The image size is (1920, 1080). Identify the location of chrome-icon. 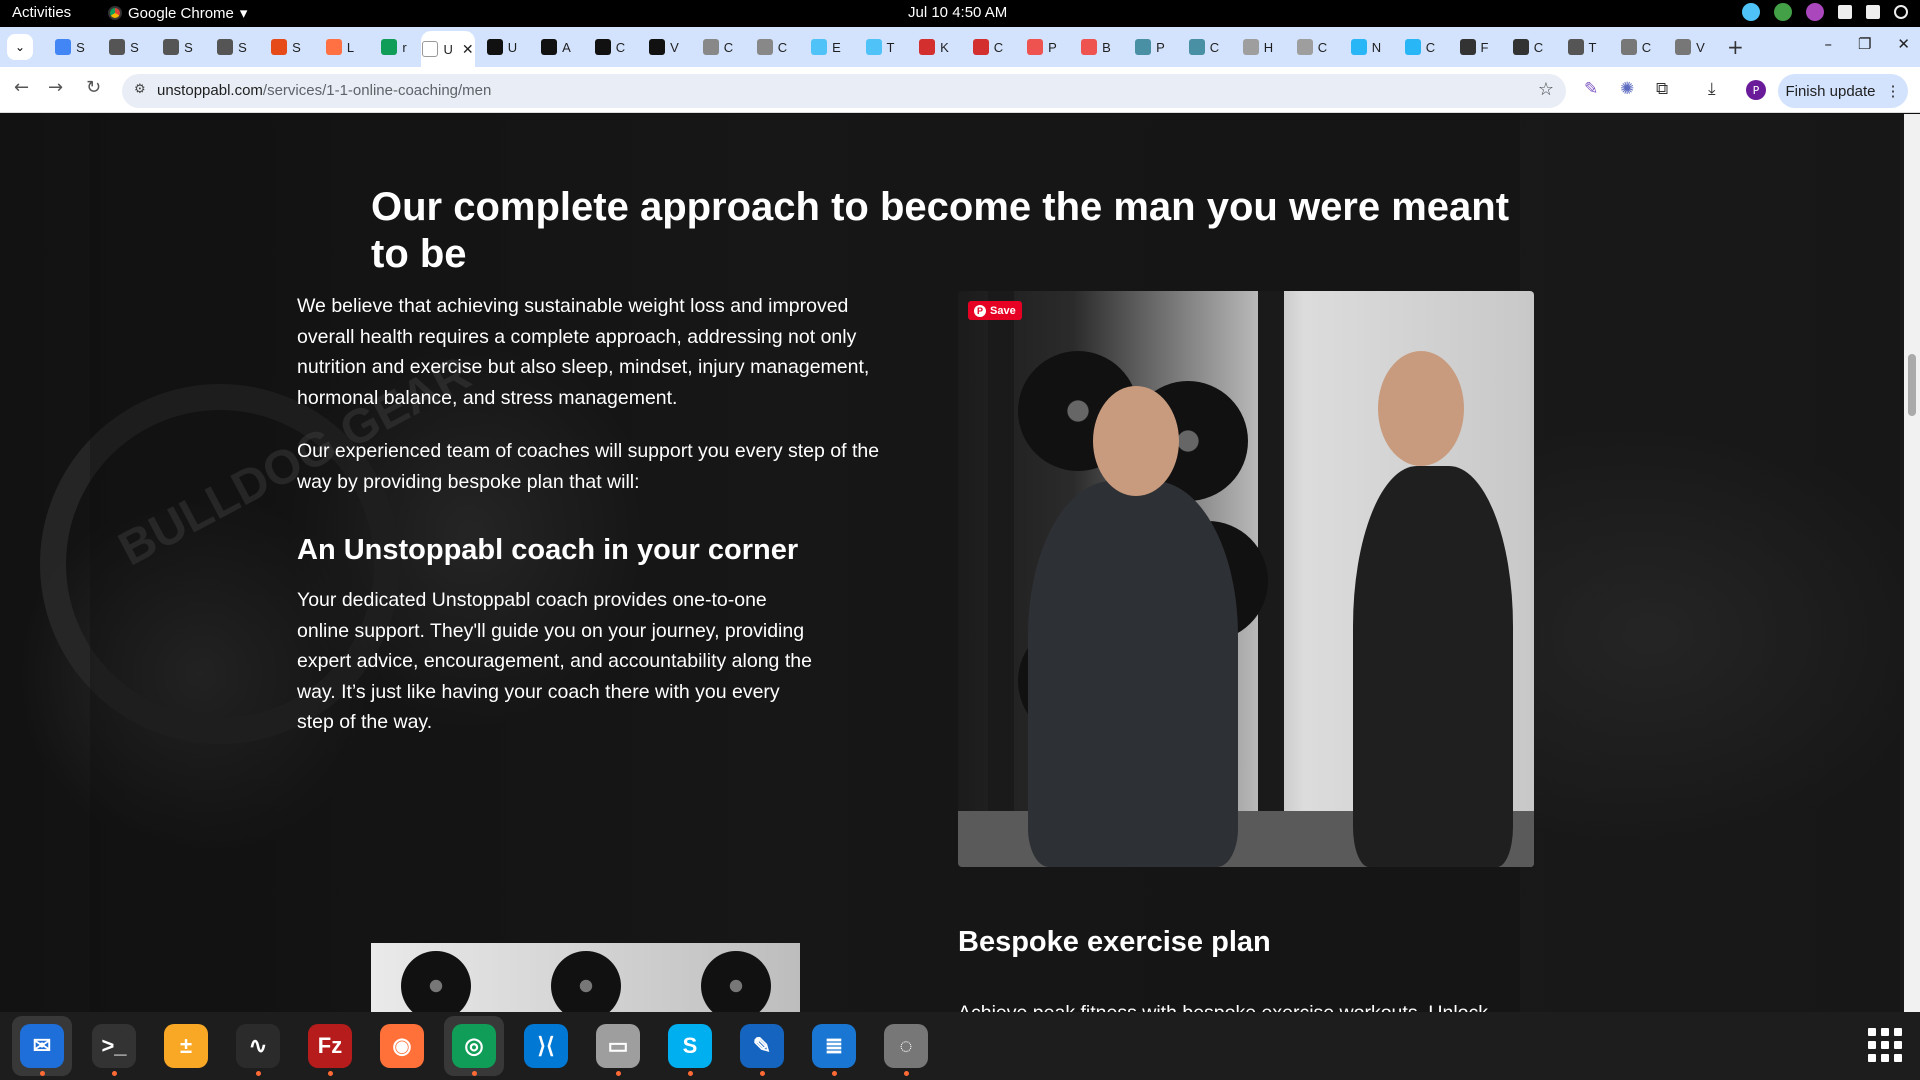
(115, 13).